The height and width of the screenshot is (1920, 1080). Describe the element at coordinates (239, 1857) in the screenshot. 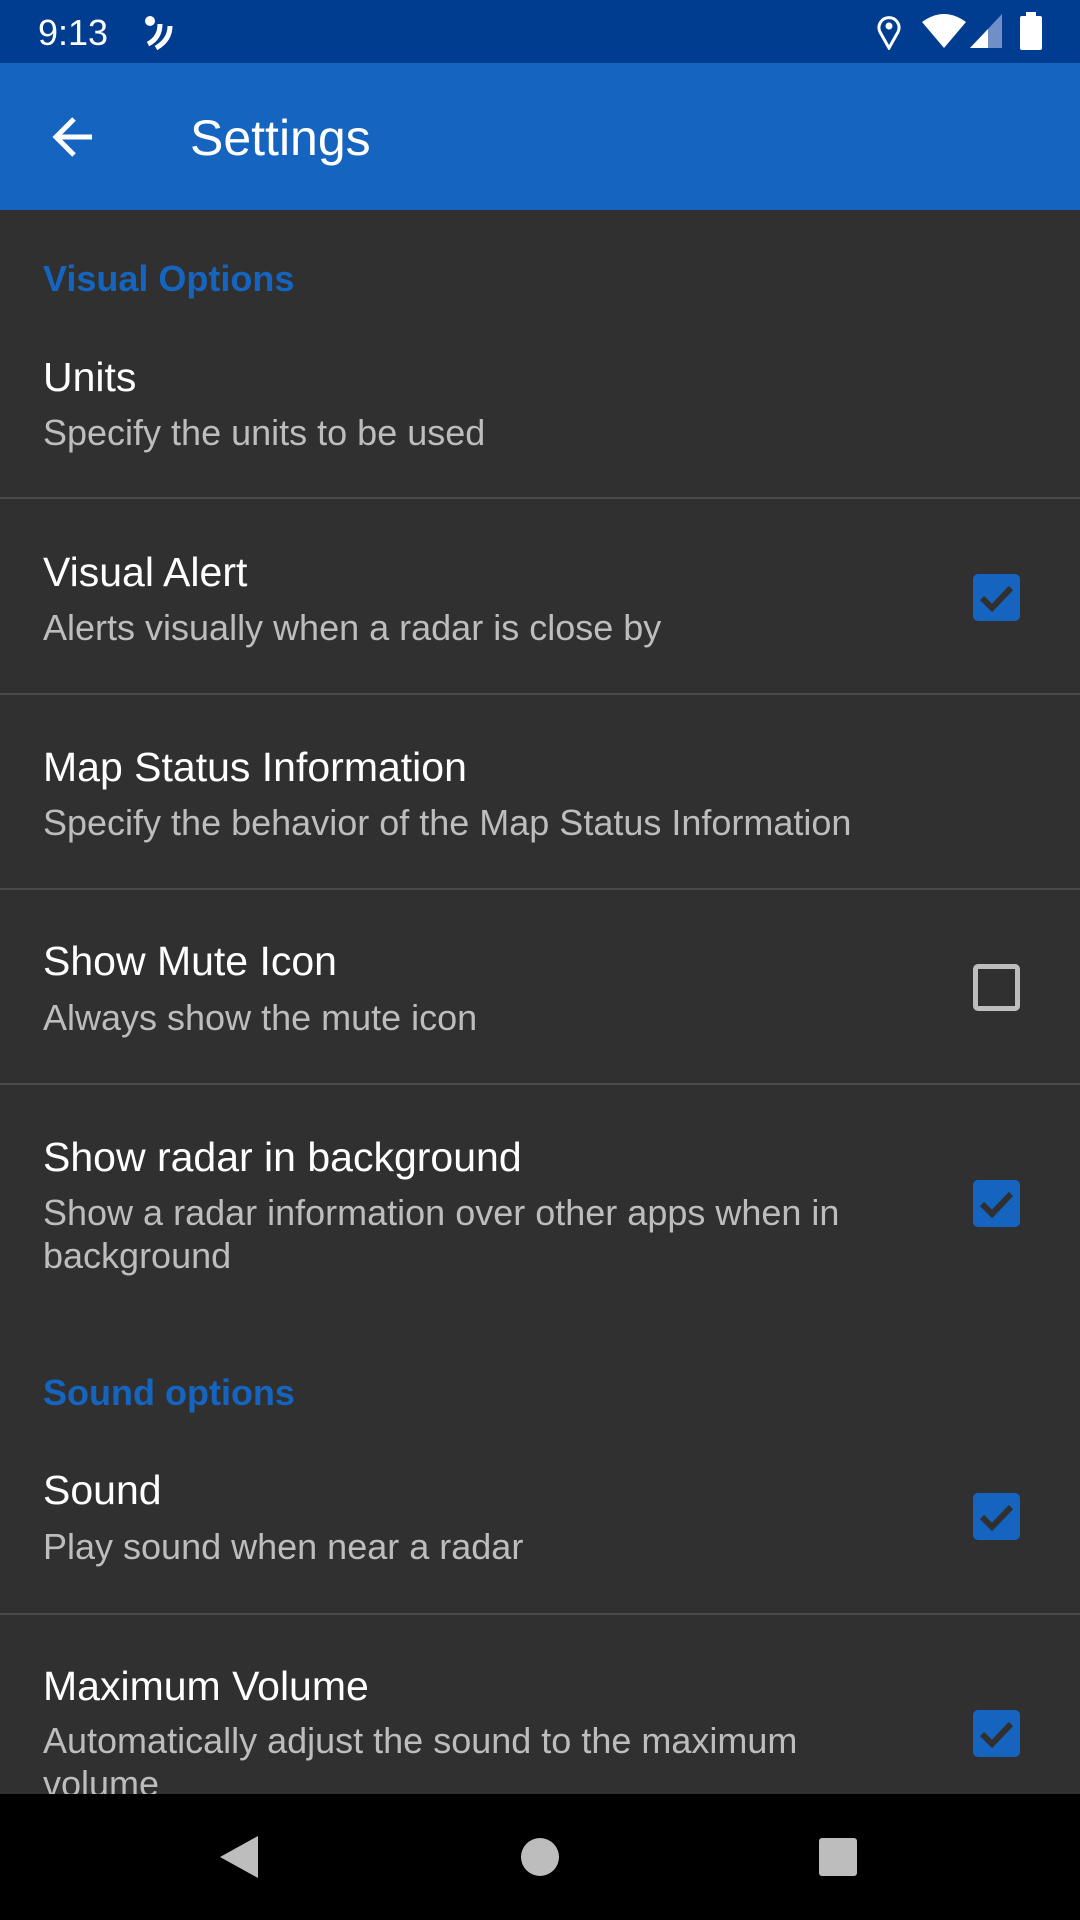

I see `back-triangle-icon` at that location.